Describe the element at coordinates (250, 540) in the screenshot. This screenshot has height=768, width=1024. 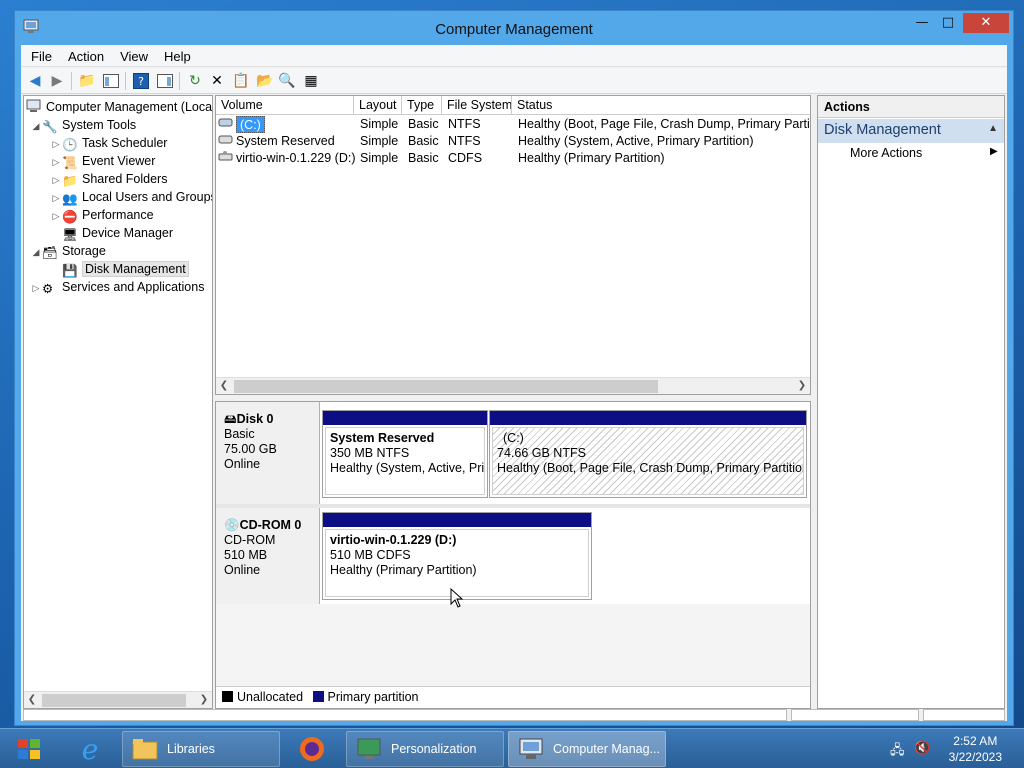
I see `disk-type: CD-ROM` at that location.